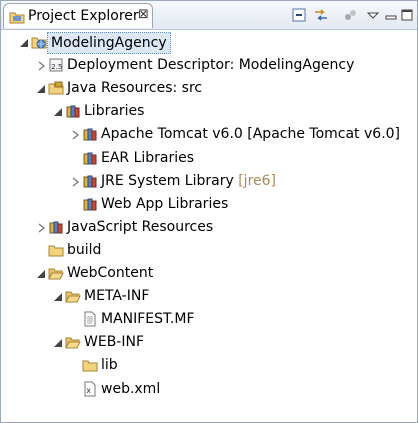  I want to click on tree-item-label: META-INF, so click(116, 296).